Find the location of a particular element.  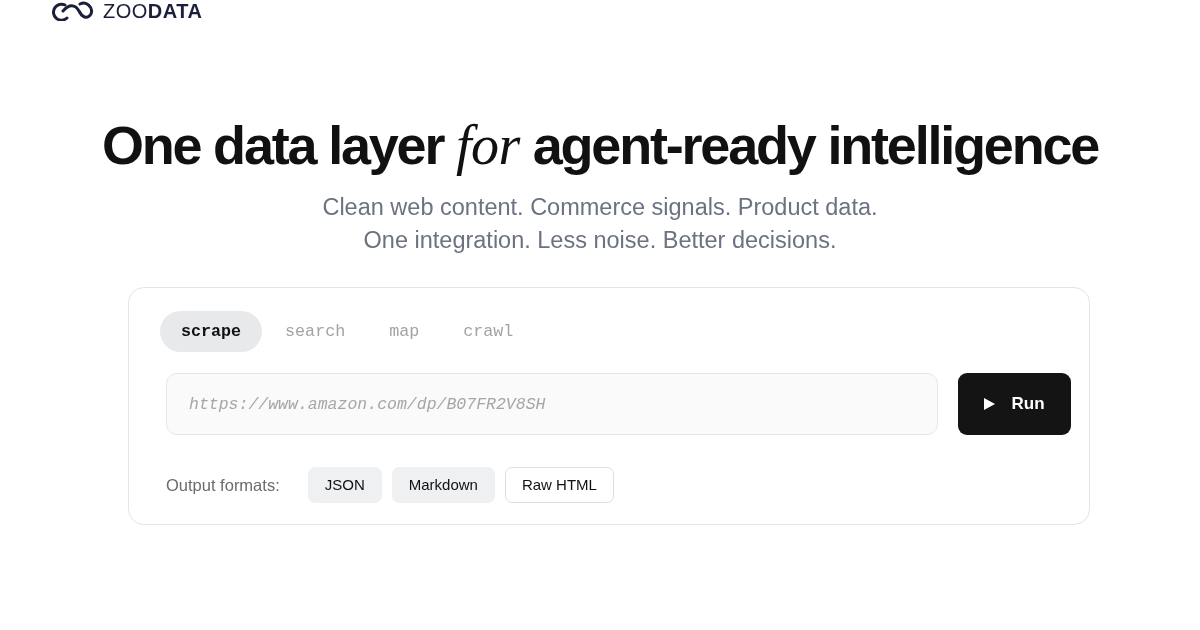

hero-subtitle: One integration. Less noise. Better decisions. is located at coordinates (600, 240).